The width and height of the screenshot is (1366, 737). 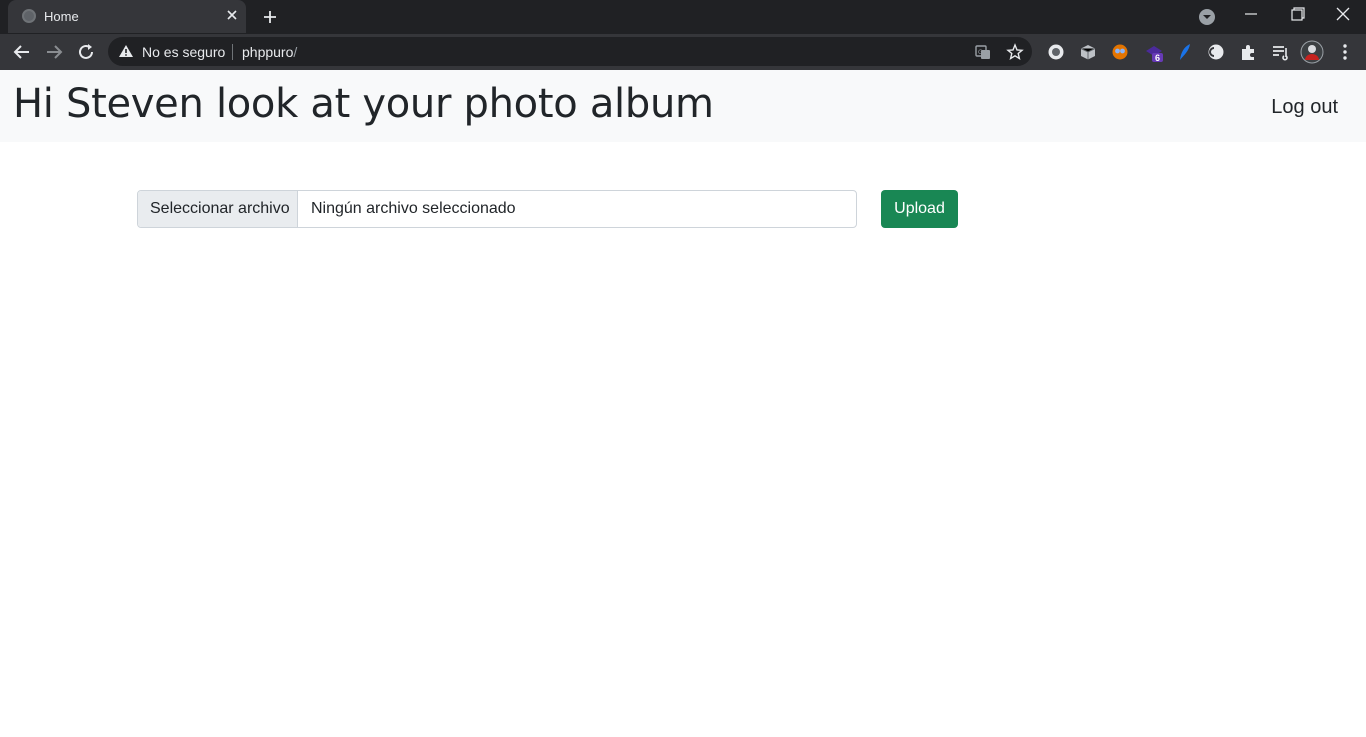 What do you see at coordinates (570, 51) in the screenshot?
I see `address-bar: No es seguro phppuro/ G` at bounding box center [570, 51].